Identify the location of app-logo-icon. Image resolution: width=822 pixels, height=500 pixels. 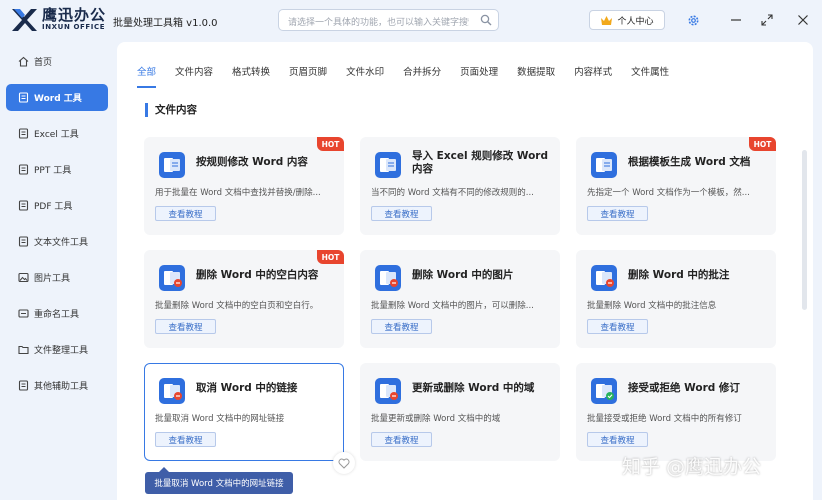
(24, 20).